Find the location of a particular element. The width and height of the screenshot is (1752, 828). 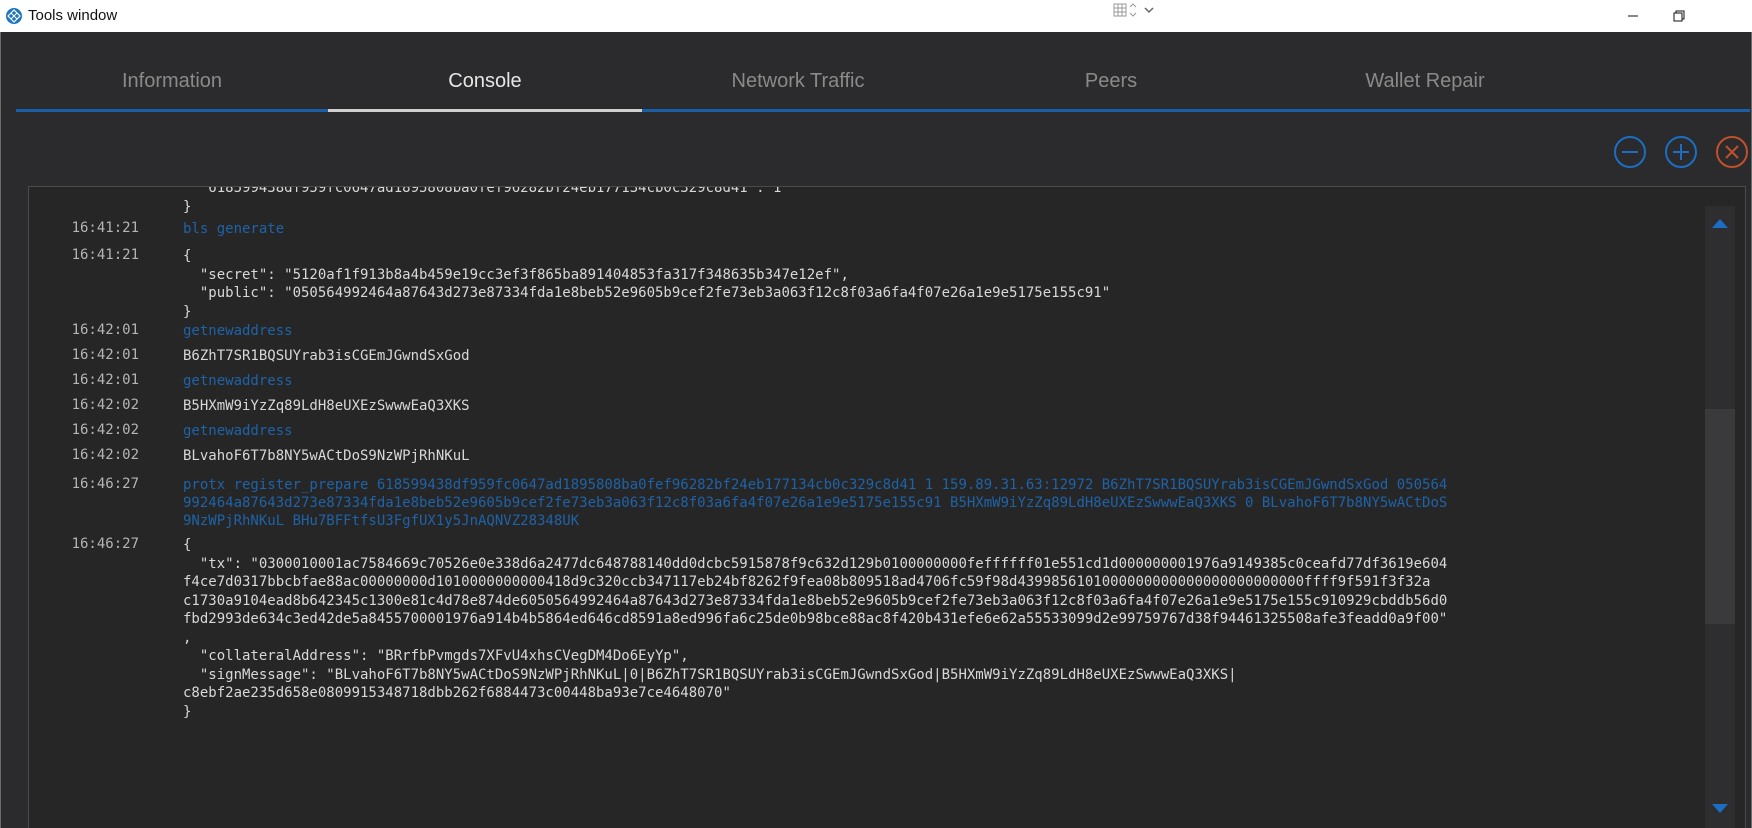

tab-network-traffic: Network Traffic is located at coordinates (798, 72).